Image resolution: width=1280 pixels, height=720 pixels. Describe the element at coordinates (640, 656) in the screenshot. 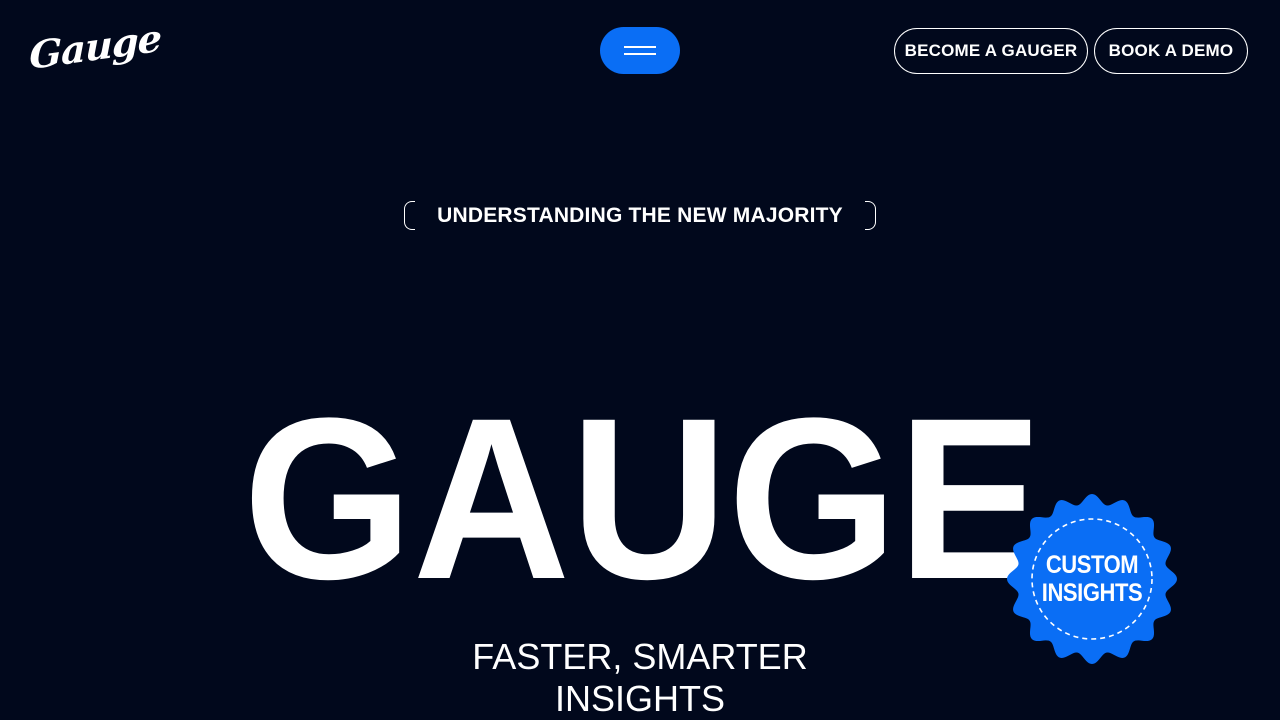

I see `tagline-line-1: FASTER, SMARTER` at that location.